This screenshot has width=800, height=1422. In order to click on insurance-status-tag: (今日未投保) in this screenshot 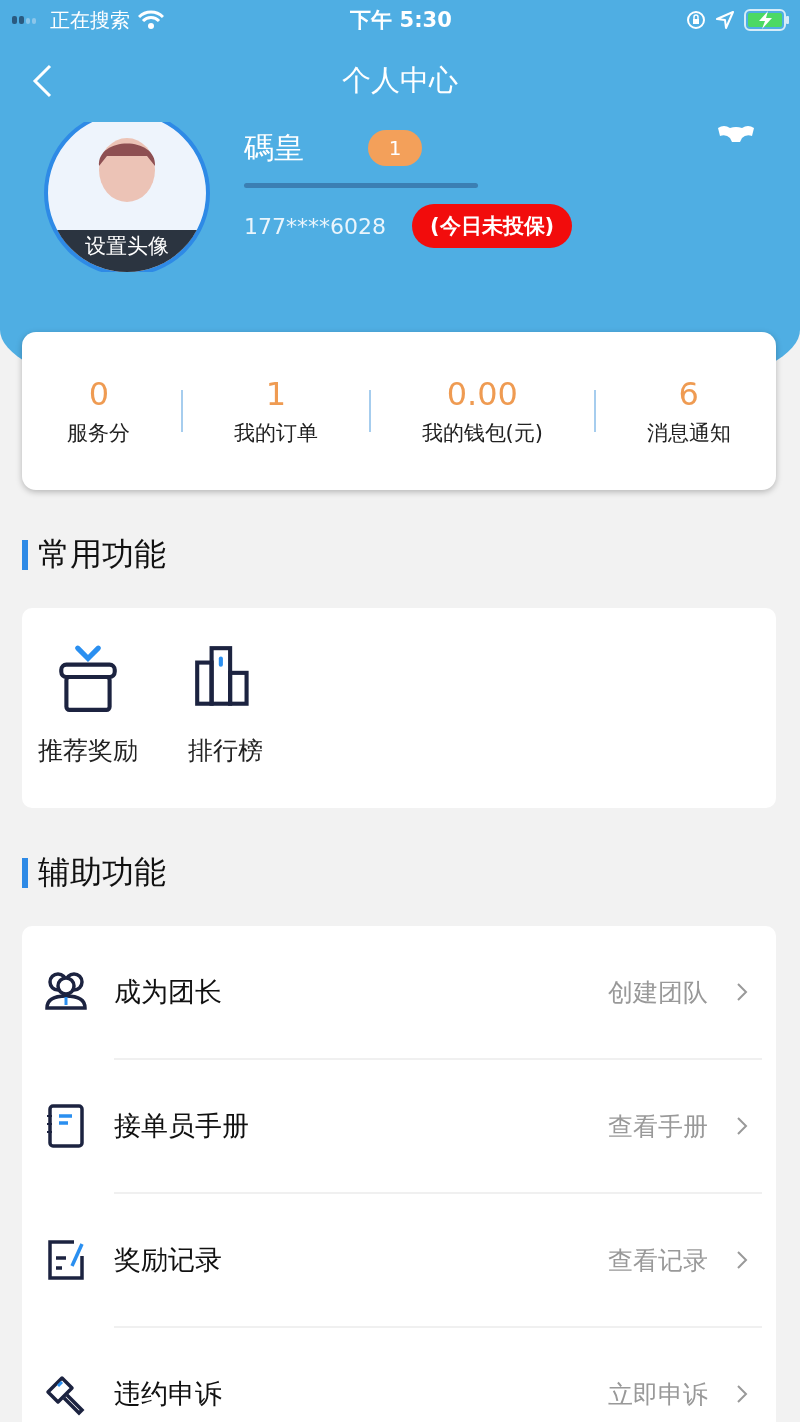, I will do `click(492, 226)`.